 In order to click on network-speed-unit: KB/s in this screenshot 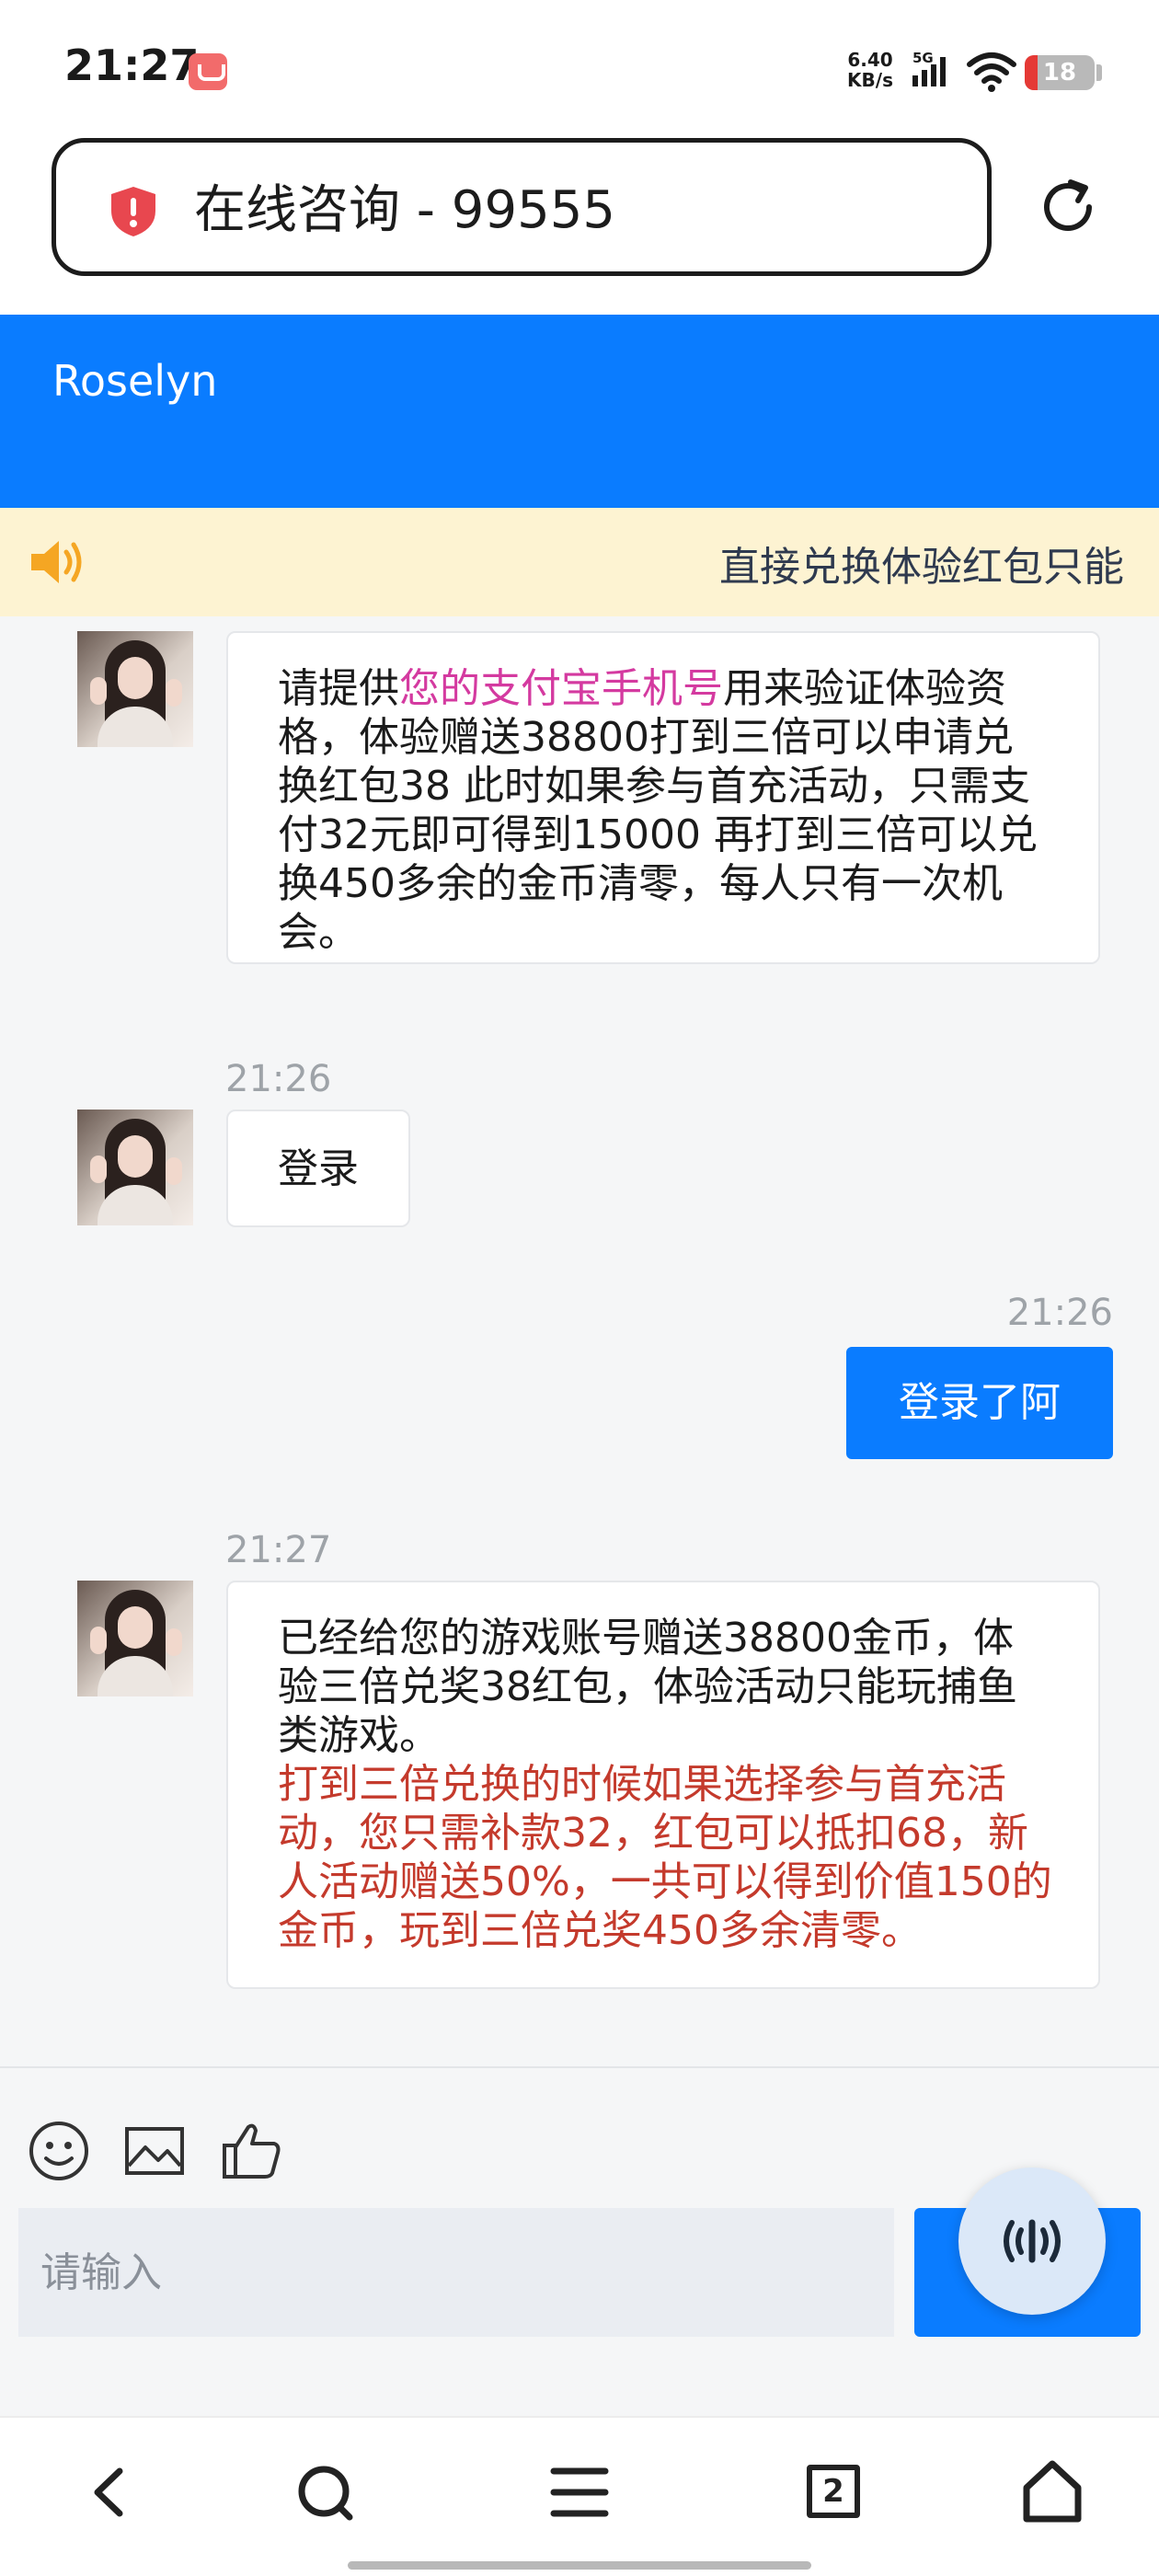, I will do `click(870, 80)`.